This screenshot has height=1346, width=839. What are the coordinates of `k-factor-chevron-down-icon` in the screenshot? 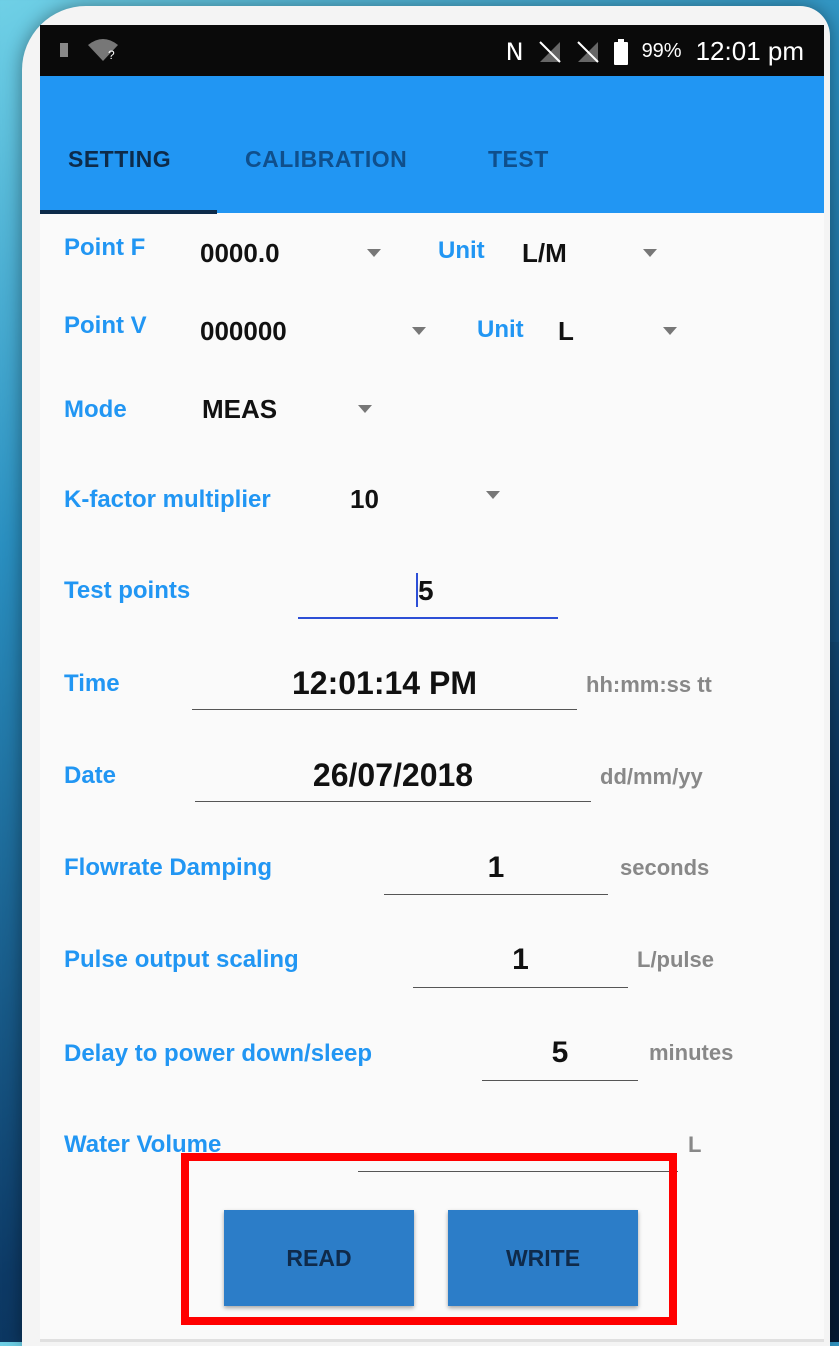 It's located at (493, 495).